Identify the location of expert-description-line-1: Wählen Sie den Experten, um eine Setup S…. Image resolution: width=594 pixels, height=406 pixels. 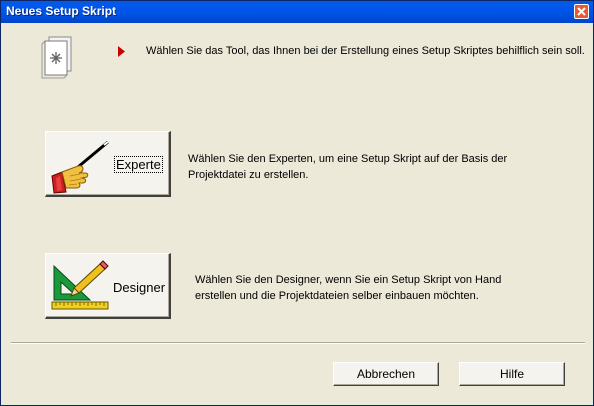
(348, 159).